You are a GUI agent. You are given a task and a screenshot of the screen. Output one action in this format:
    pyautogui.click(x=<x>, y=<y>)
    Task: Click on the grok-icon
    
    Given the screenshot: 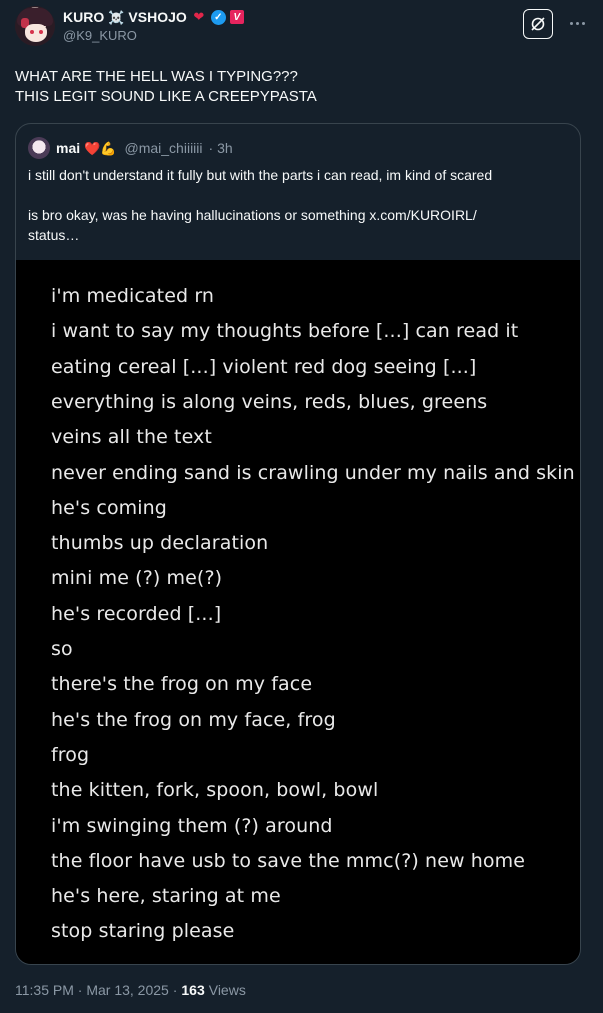 What is the action you would take?
    pyautogui.click(x=538, y=24)
    